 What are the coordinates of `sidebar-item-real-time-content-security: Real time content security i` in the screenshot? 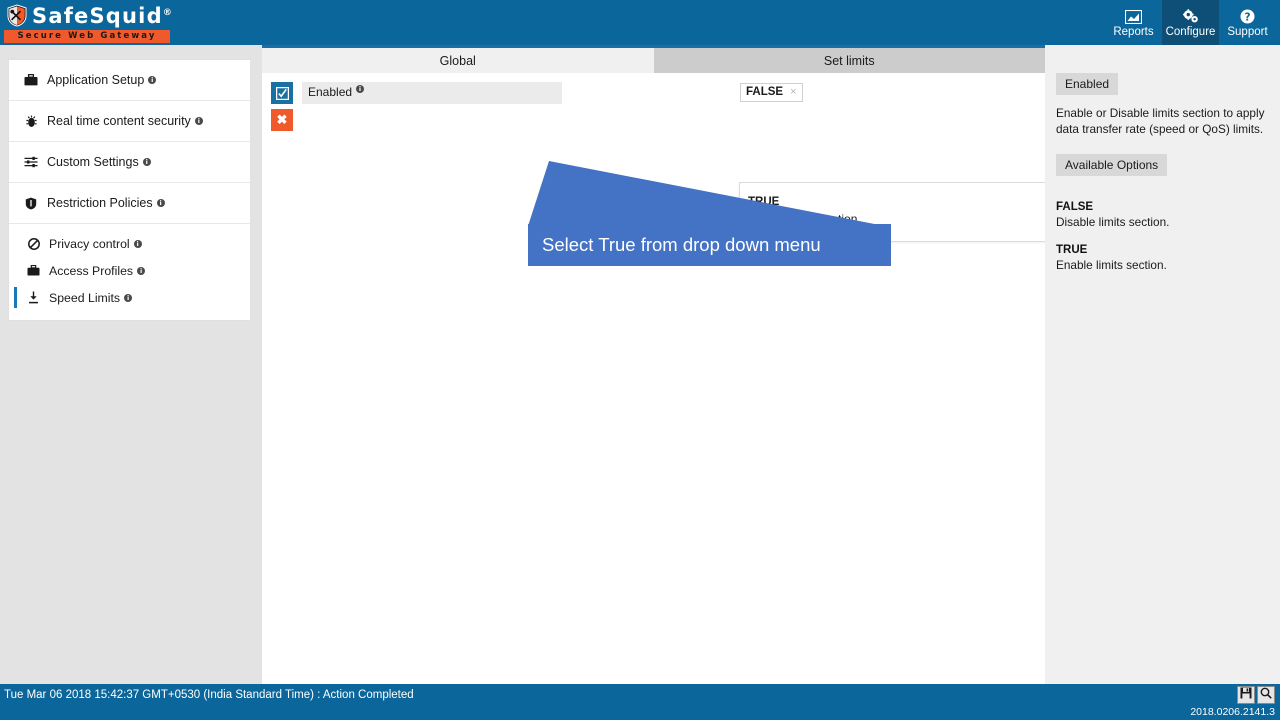 It's located at (130, 121).